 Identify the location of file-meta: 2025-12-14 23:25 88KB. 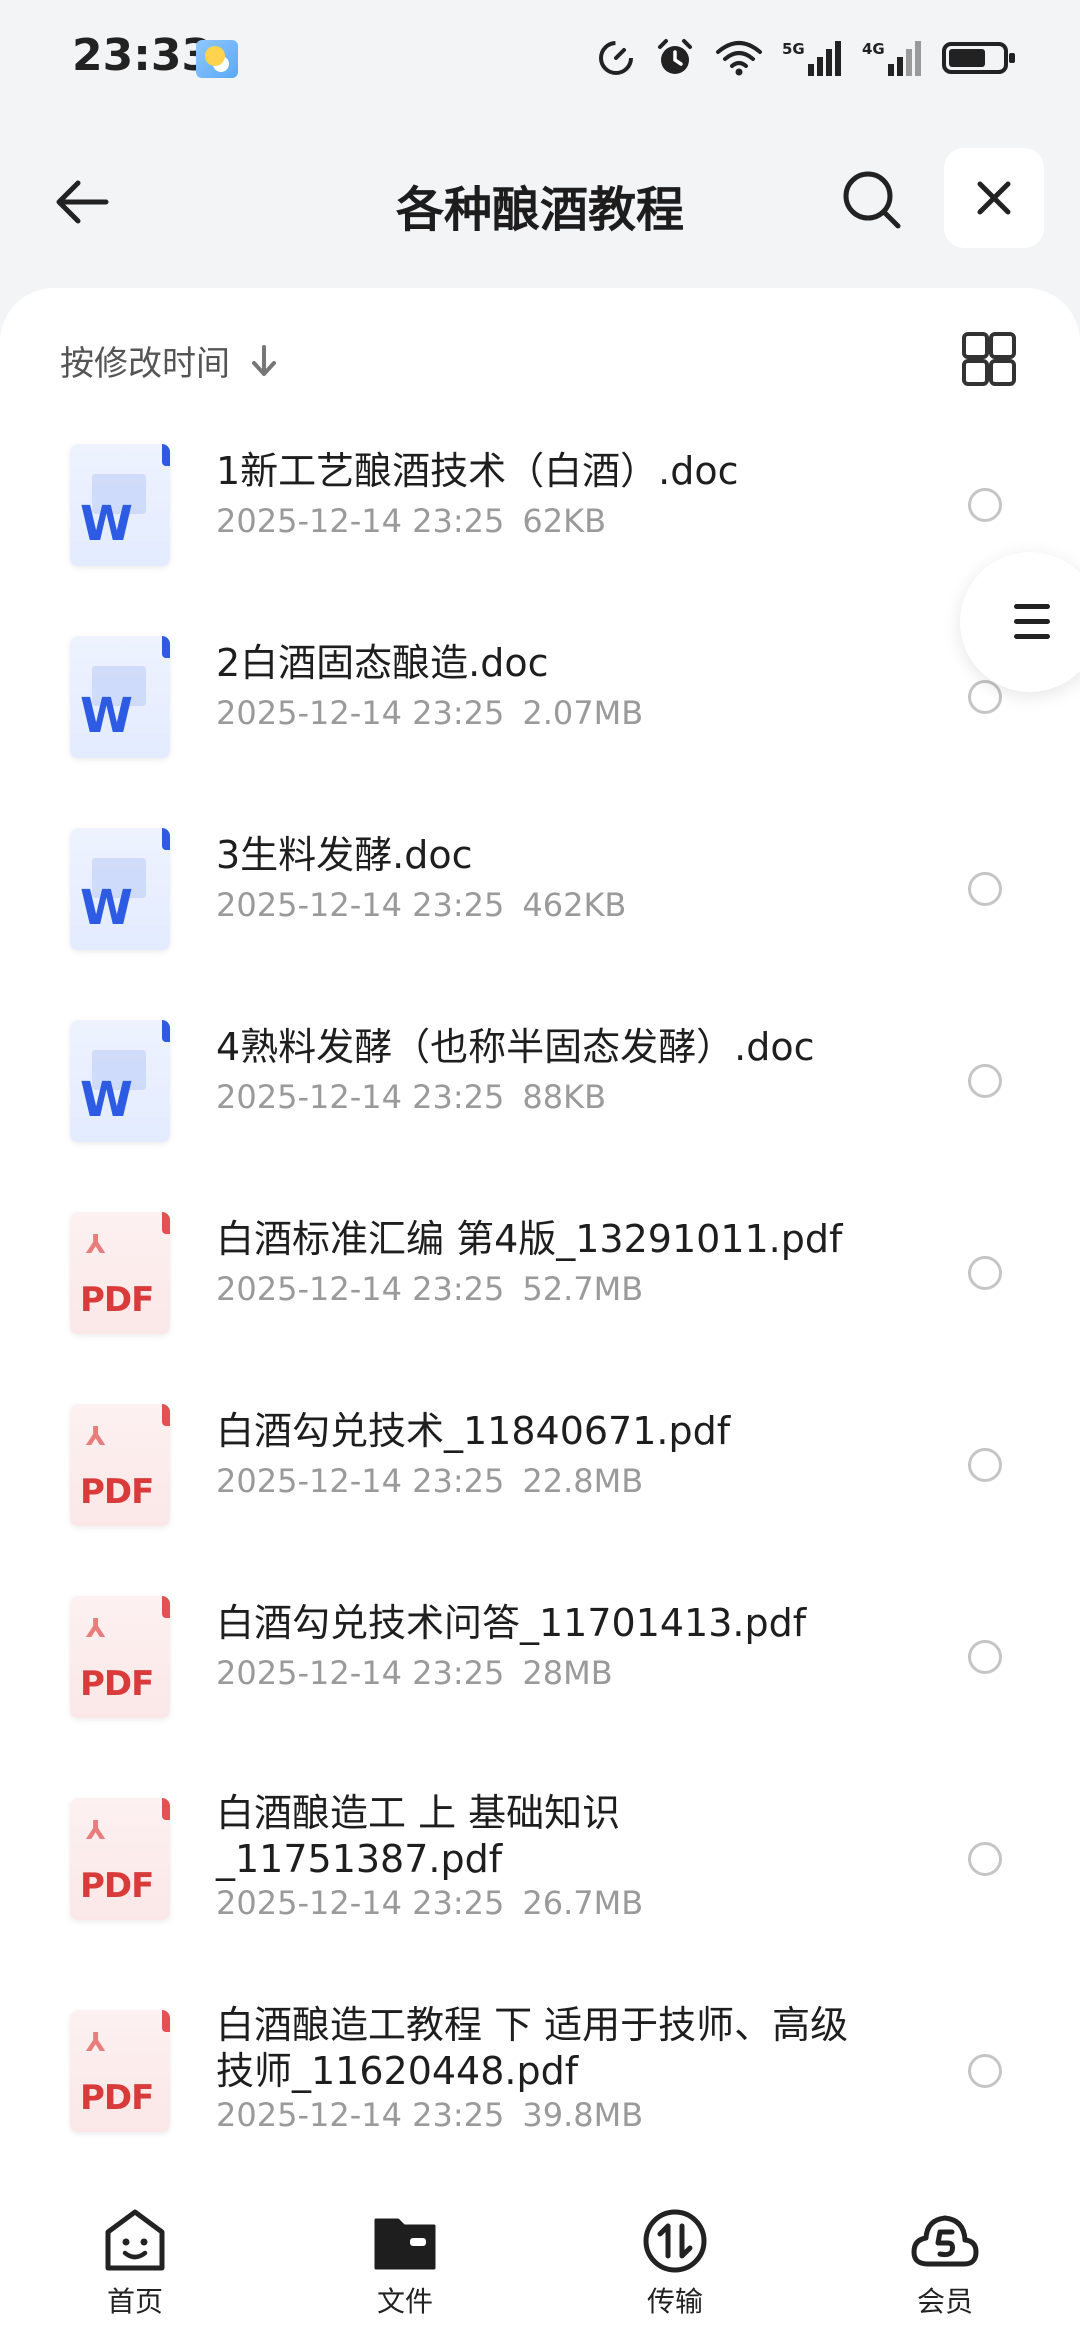
(411, 1097).